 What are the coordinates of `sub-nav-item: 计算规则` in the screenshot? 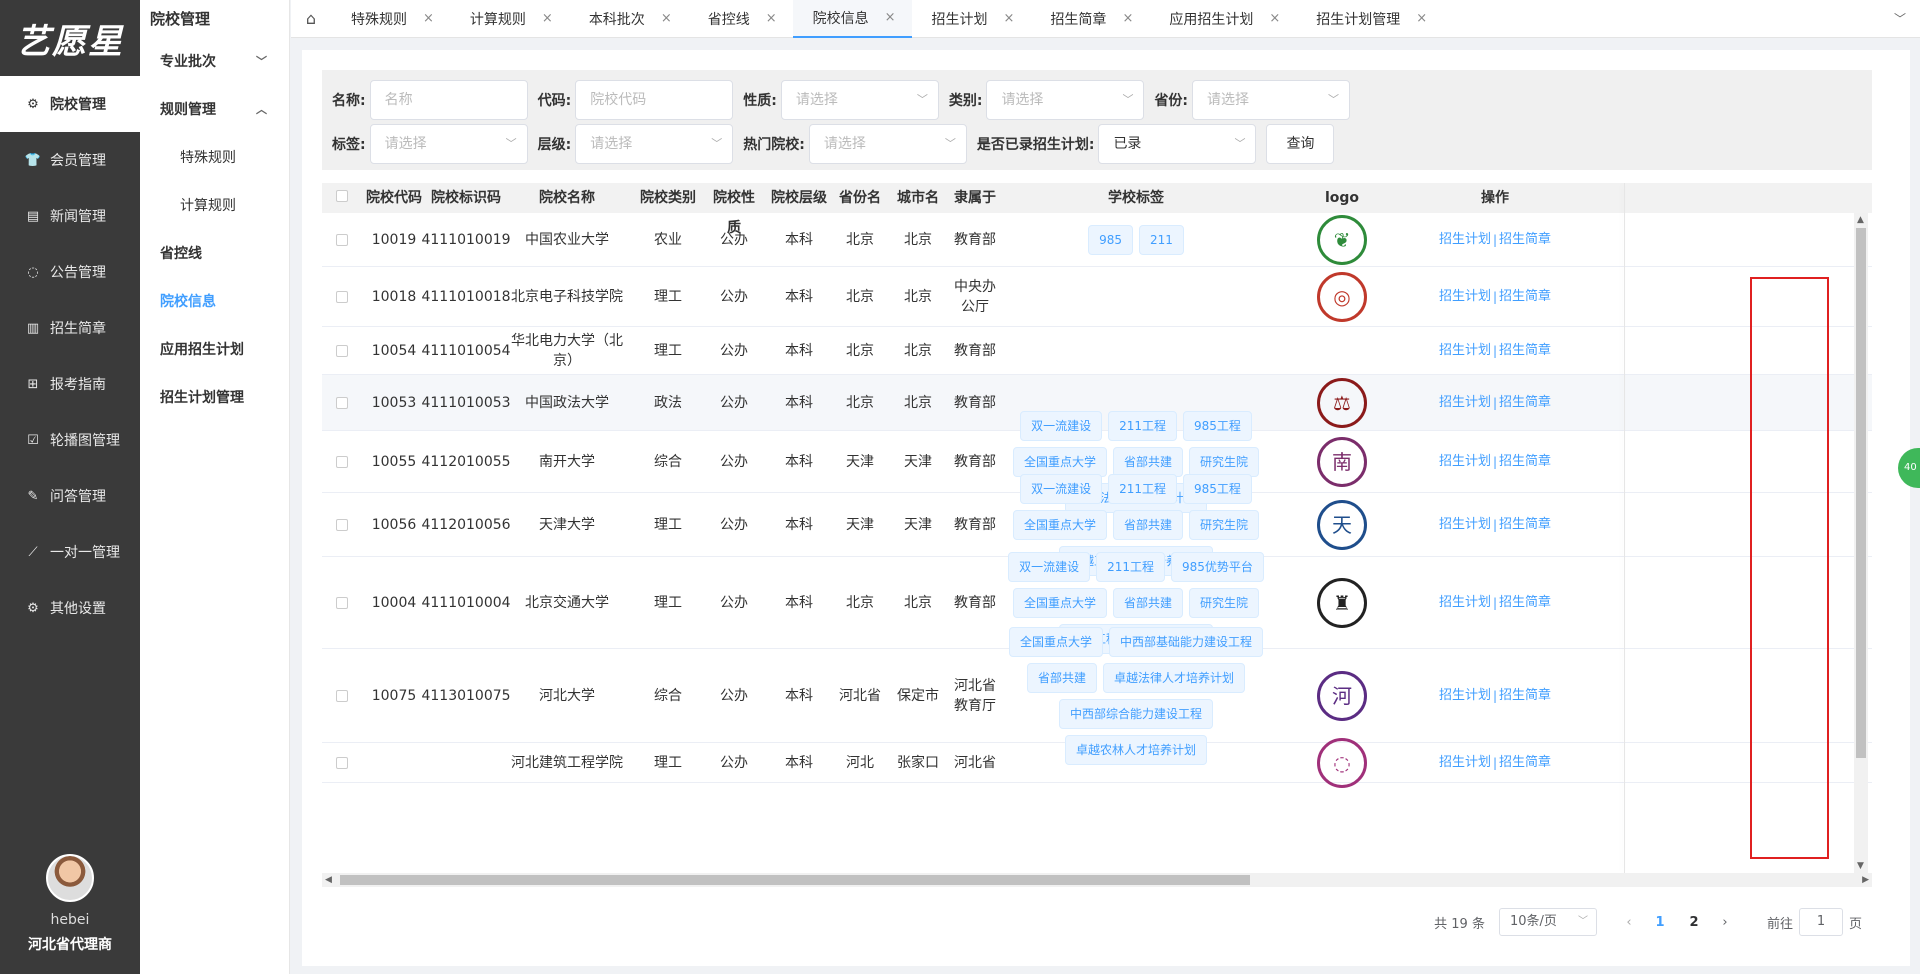 It's located at (214, 206).